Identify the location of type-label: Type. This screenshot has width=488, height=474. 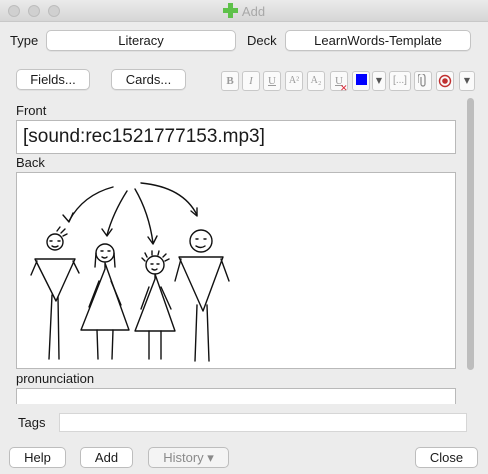
(24, 40).